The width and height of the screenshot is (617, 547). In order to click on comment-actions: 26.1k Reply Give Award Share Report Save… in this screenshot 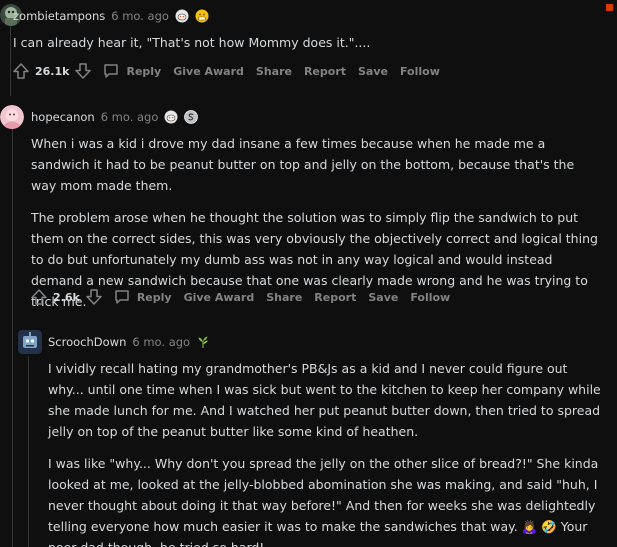, I will do `click(226, 71)`.